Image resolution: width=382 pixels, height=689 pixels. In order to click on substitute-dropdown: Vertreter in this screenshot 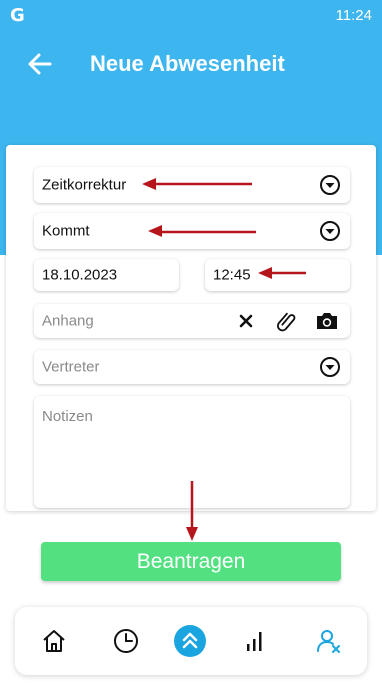, I will do `click(192, 367)`.